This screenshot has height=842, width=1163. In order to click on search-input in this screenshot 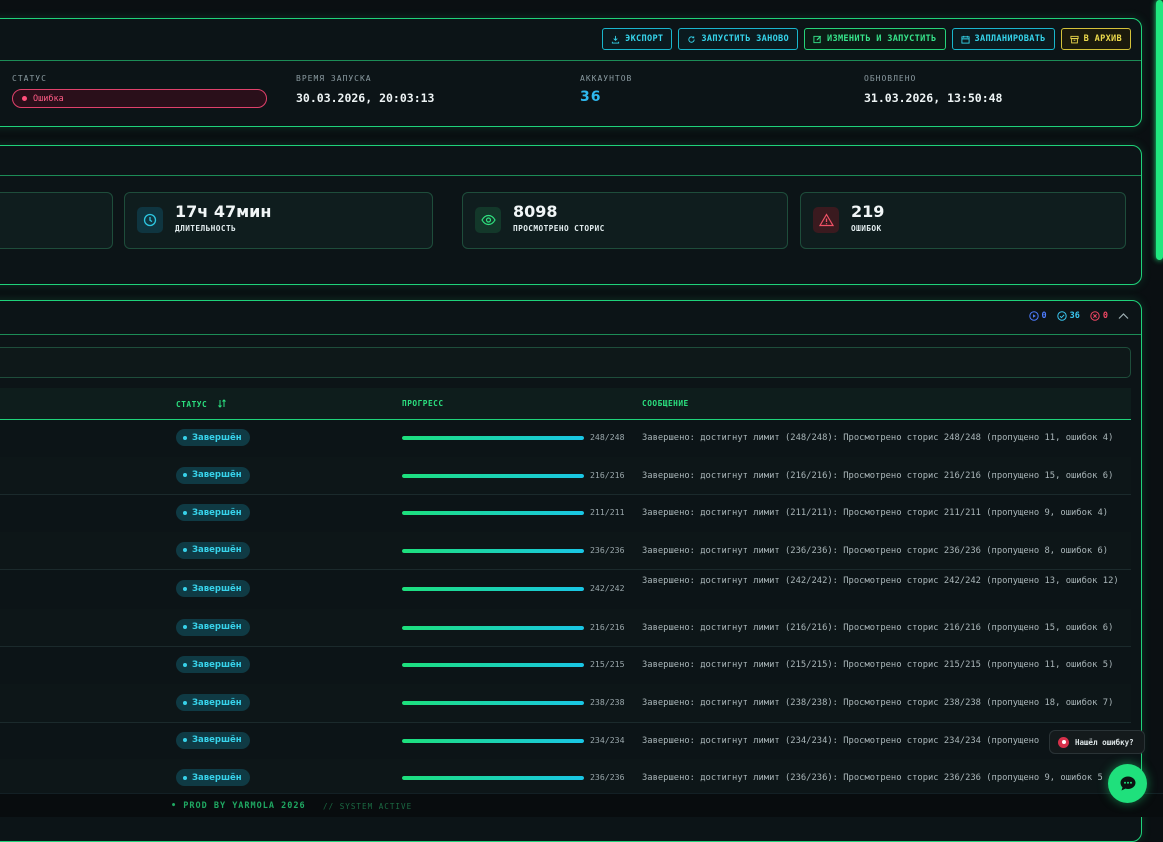, I will do `click(565, 362)`.